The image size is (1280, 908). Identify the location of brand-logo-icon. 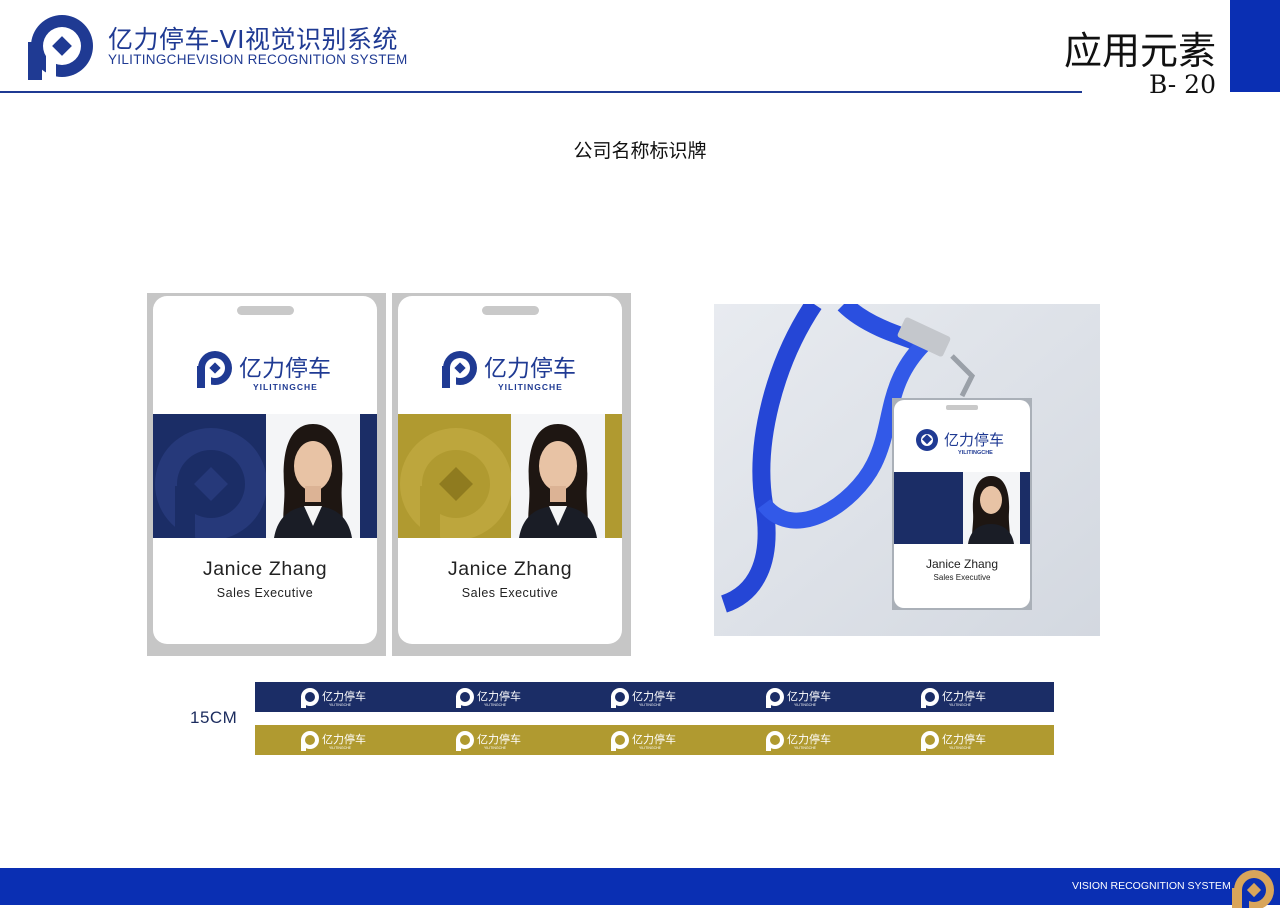
(60, 47).